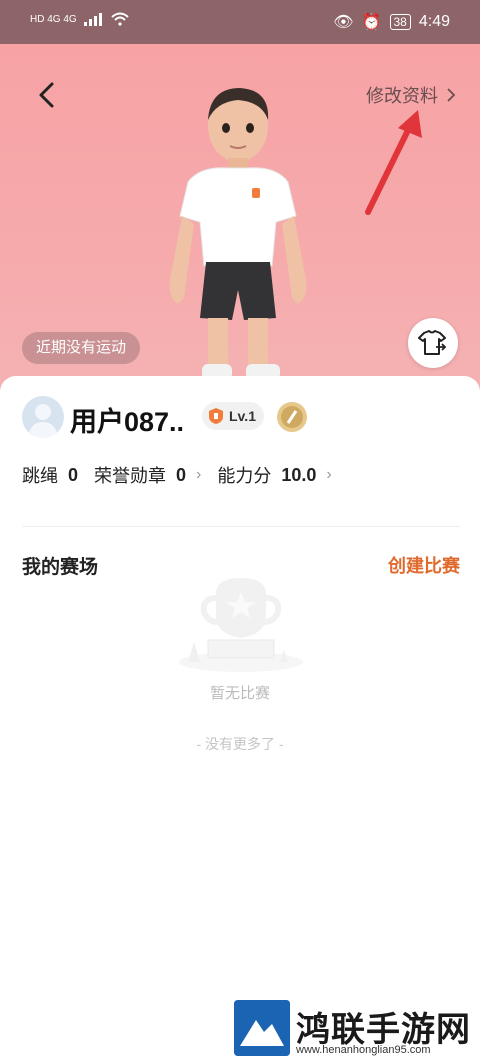 The image size is (480, 1061). I want to click on alarm-icon: ⏰, so click(371, 22).